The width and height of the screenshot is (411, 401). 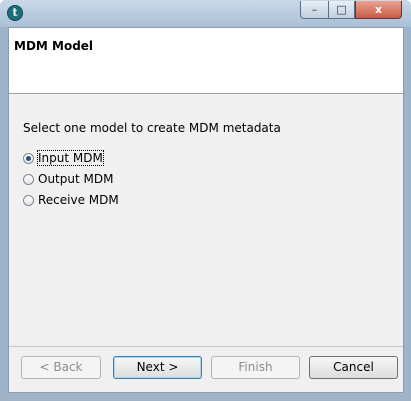 I want to click on radio-label: Receive MDM, so click(x=78, y=200).